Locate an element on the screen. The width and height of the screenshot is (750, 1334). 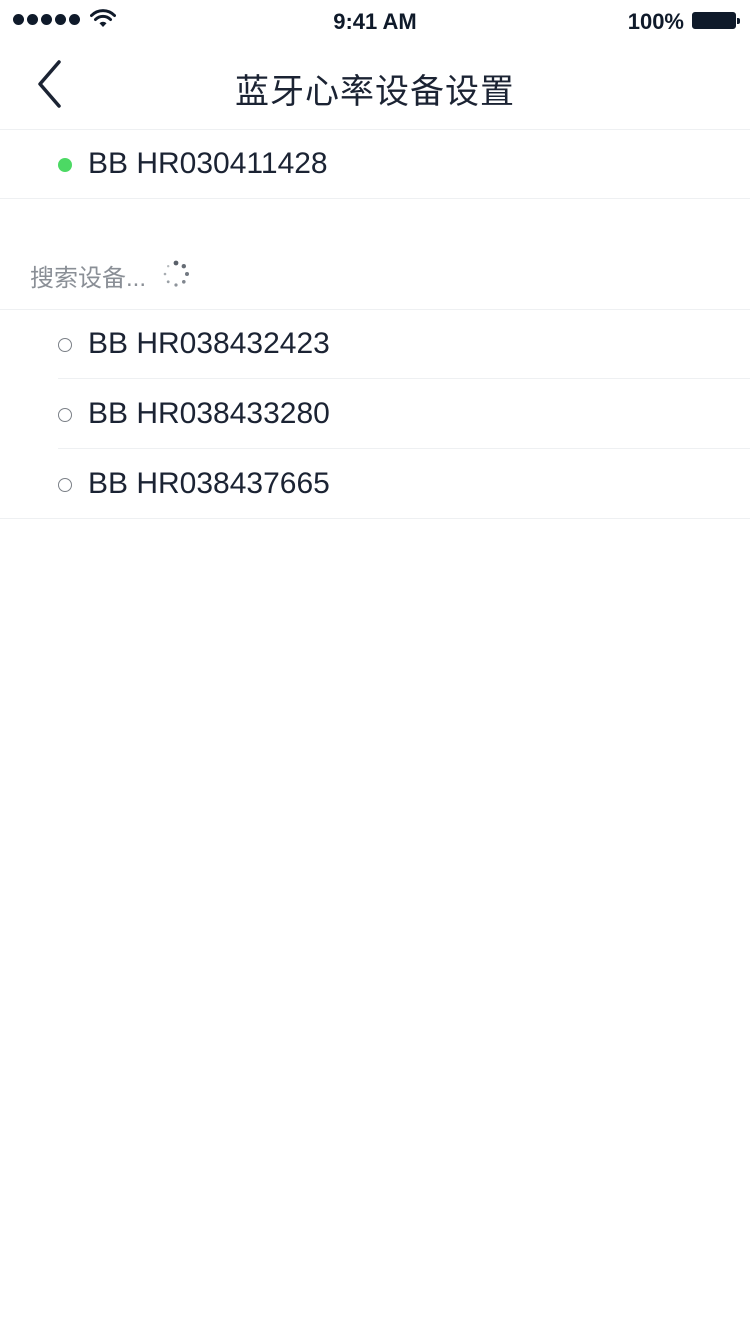
connected-device-row: BB HR030411428 is located at coordinates (375, 165).